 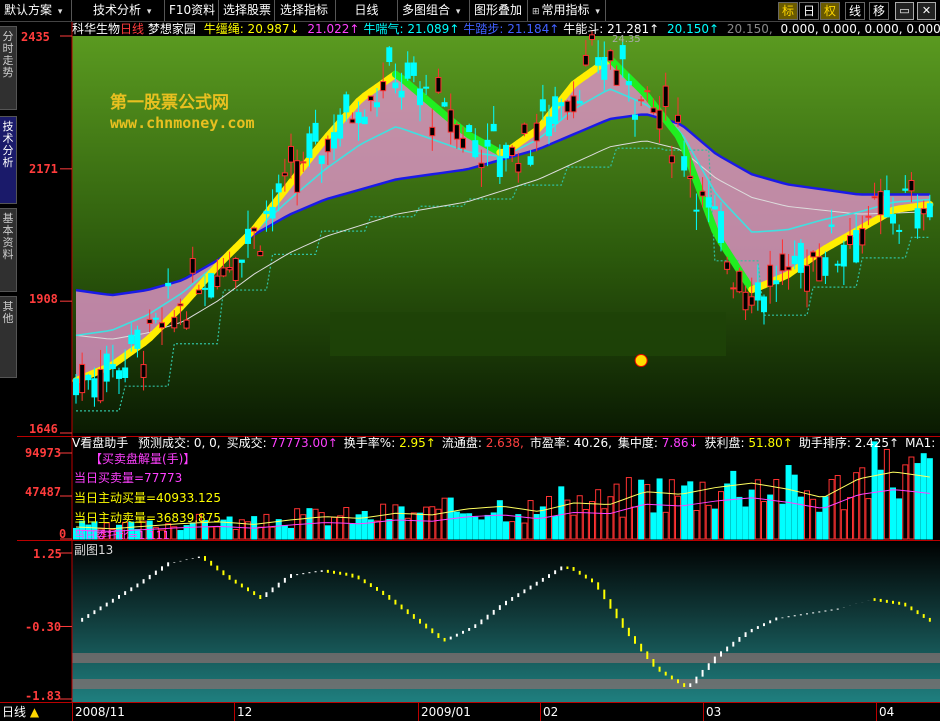 What do you see at coordinates (8, 68) in the screenshot?
I see `tab-intraday: 分时走势` at bounding box center [8, 68].